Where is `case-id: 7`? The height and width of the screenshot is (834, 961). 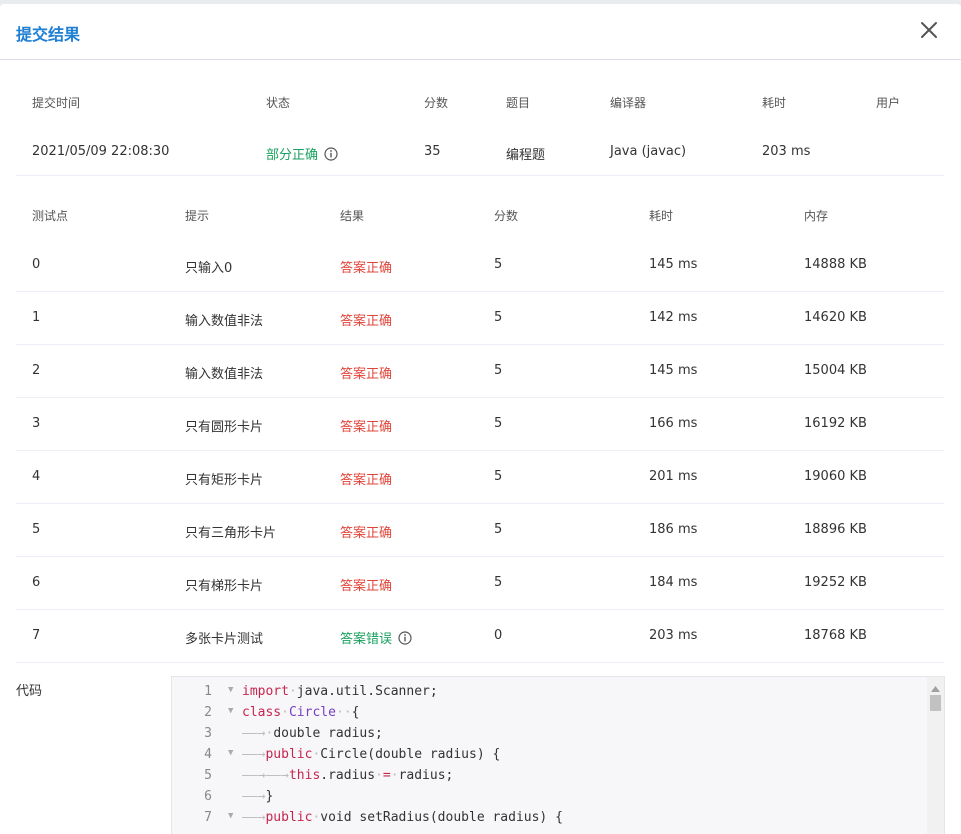 case-id: 7 is located at coordinates (36, 635).